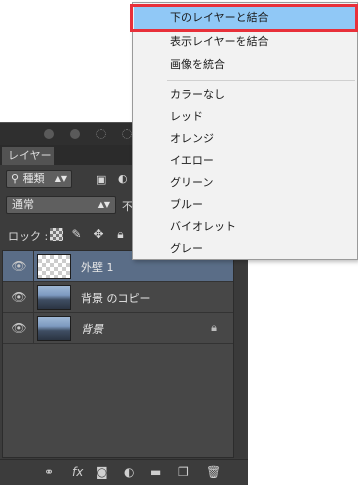 The height and width of the screenshot is (485, 358). Describe the element at coordinates (245, 249) in the screenshot. I see `menu-item-color-gray: グレー` at that location.